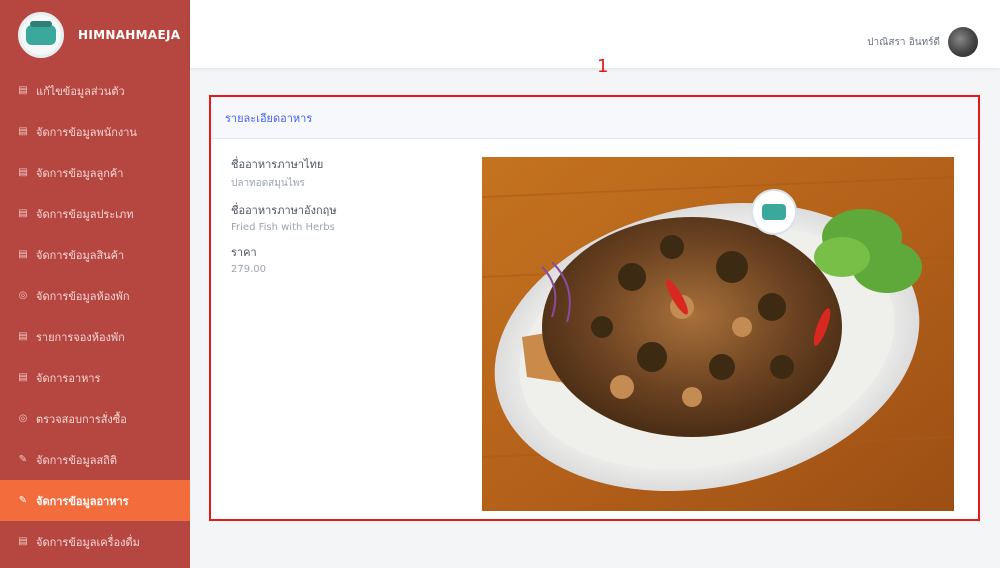  What do you see at coordinates (595, 34) in the screenshot?
I see `topbar: ปาณิสรา อินทร์ดี` at bounding box center [595, 34].